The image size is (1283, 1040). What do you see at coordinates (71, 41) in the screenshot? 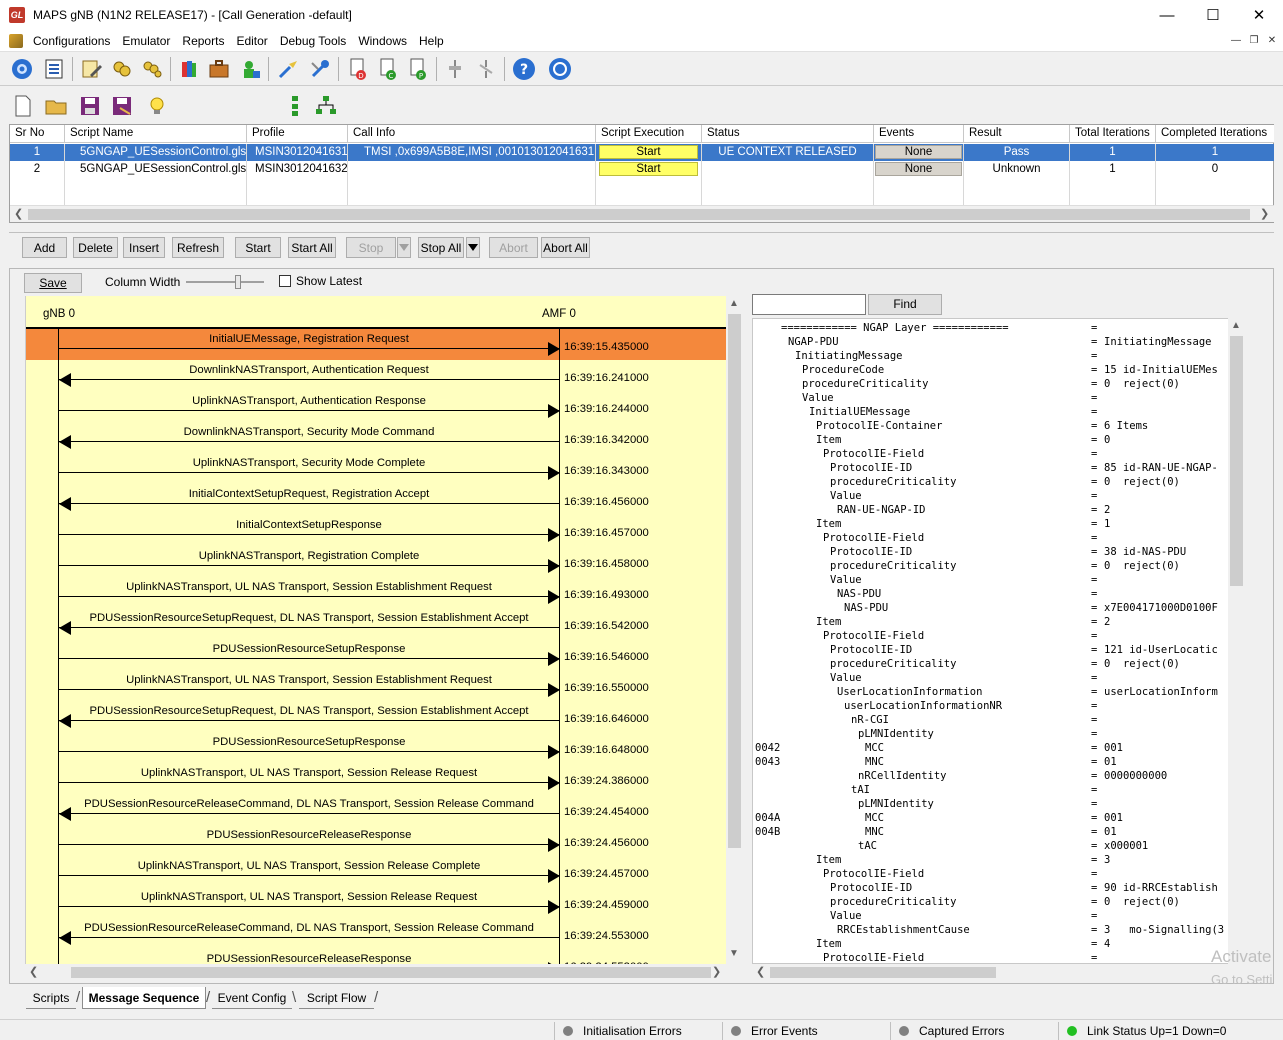
I see `menu-configurations: Configurations` at bounding box center [71, 41].